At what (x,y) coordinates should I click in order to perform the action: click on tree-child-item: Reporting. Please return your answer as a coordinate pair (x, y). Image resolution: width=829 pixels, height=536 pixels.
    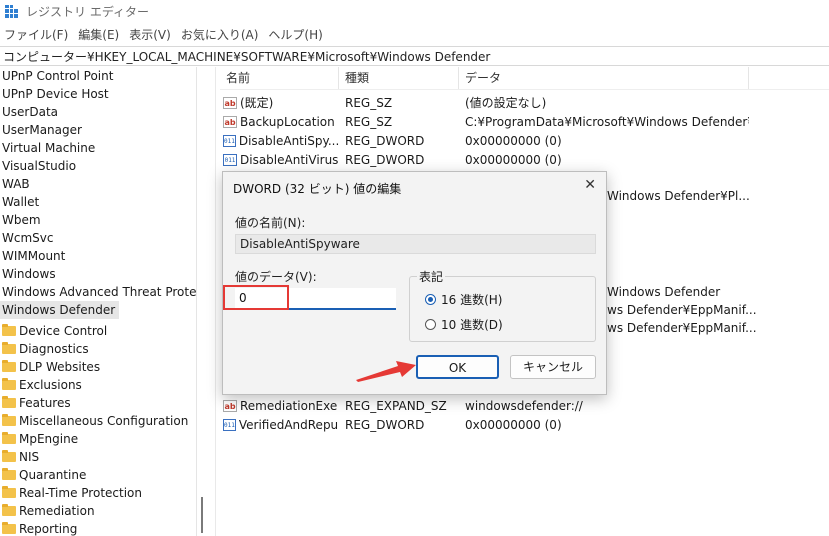
    Looking at the image, I should click on (98, 528).